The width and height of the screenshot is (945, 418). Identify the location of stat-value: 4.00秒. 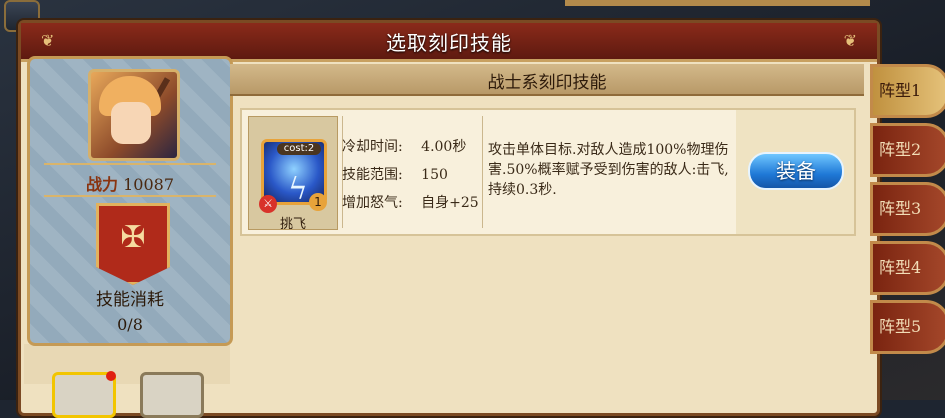
(444, 147).